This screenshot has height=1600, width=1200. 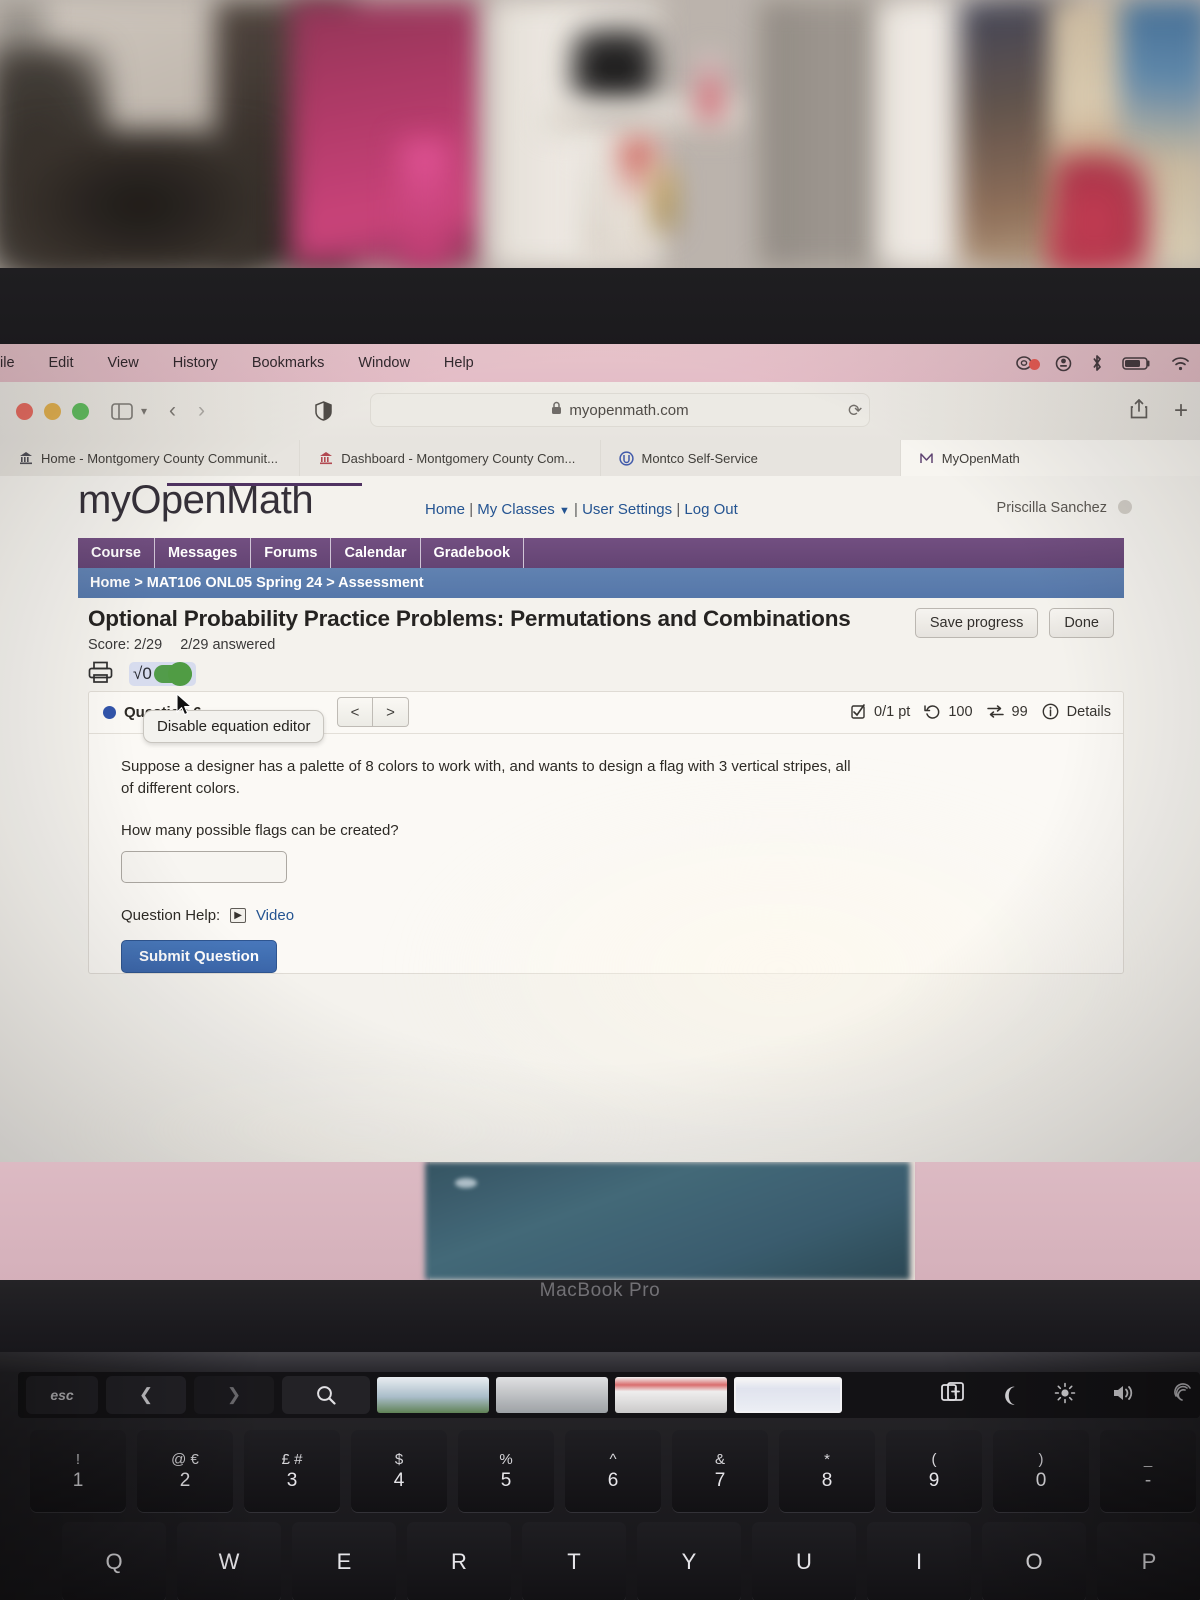 What do you see at coordinates (326, 1395) in the screenshot?
I see `search-icon` at bounding box center [326, 1395].